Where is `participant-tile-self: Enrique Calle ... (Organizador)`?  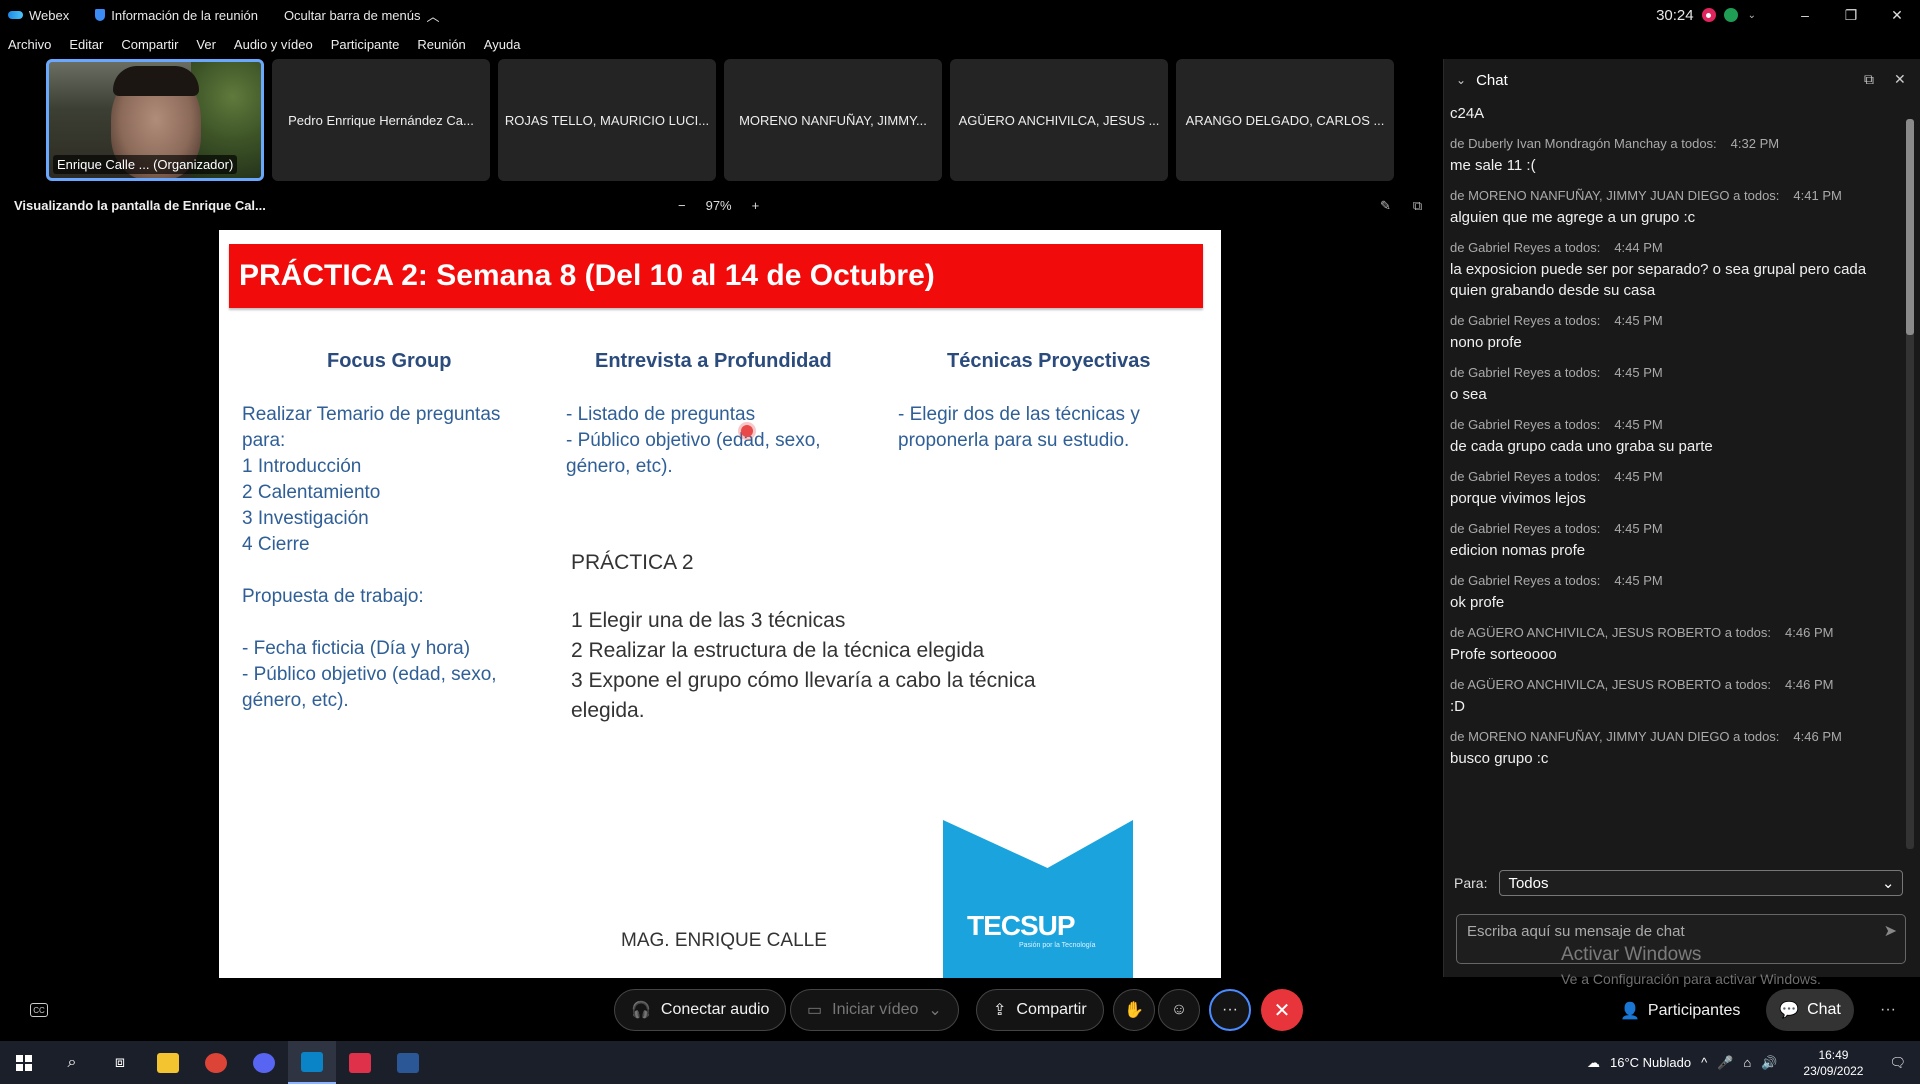 participant-tile-self: Enrique Calle ... (Organizador) is located at coordinates (155, 120).